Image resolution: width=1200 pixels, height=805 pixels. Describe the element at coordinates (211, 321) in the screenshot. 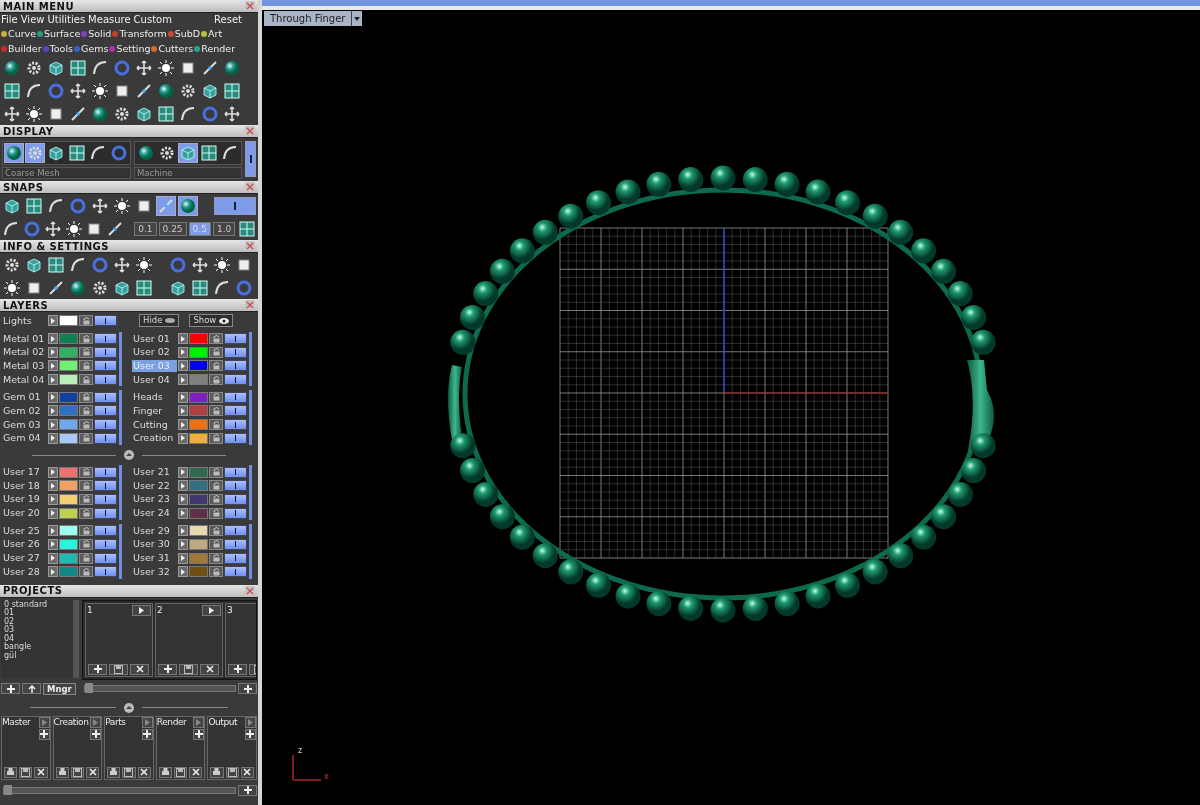

I see `show-button: Show` at that location.